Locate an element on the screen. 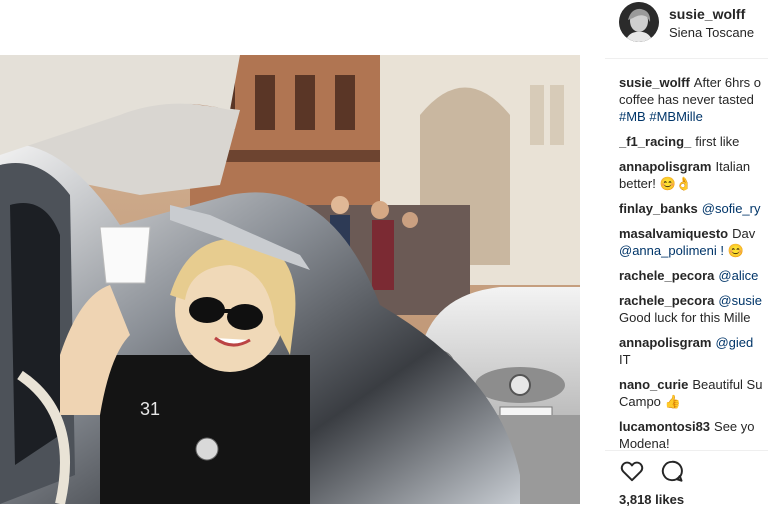 Image resolution: width=768 pixels, height=507 pixels. actions-divider is located at coordinates (686, 450).